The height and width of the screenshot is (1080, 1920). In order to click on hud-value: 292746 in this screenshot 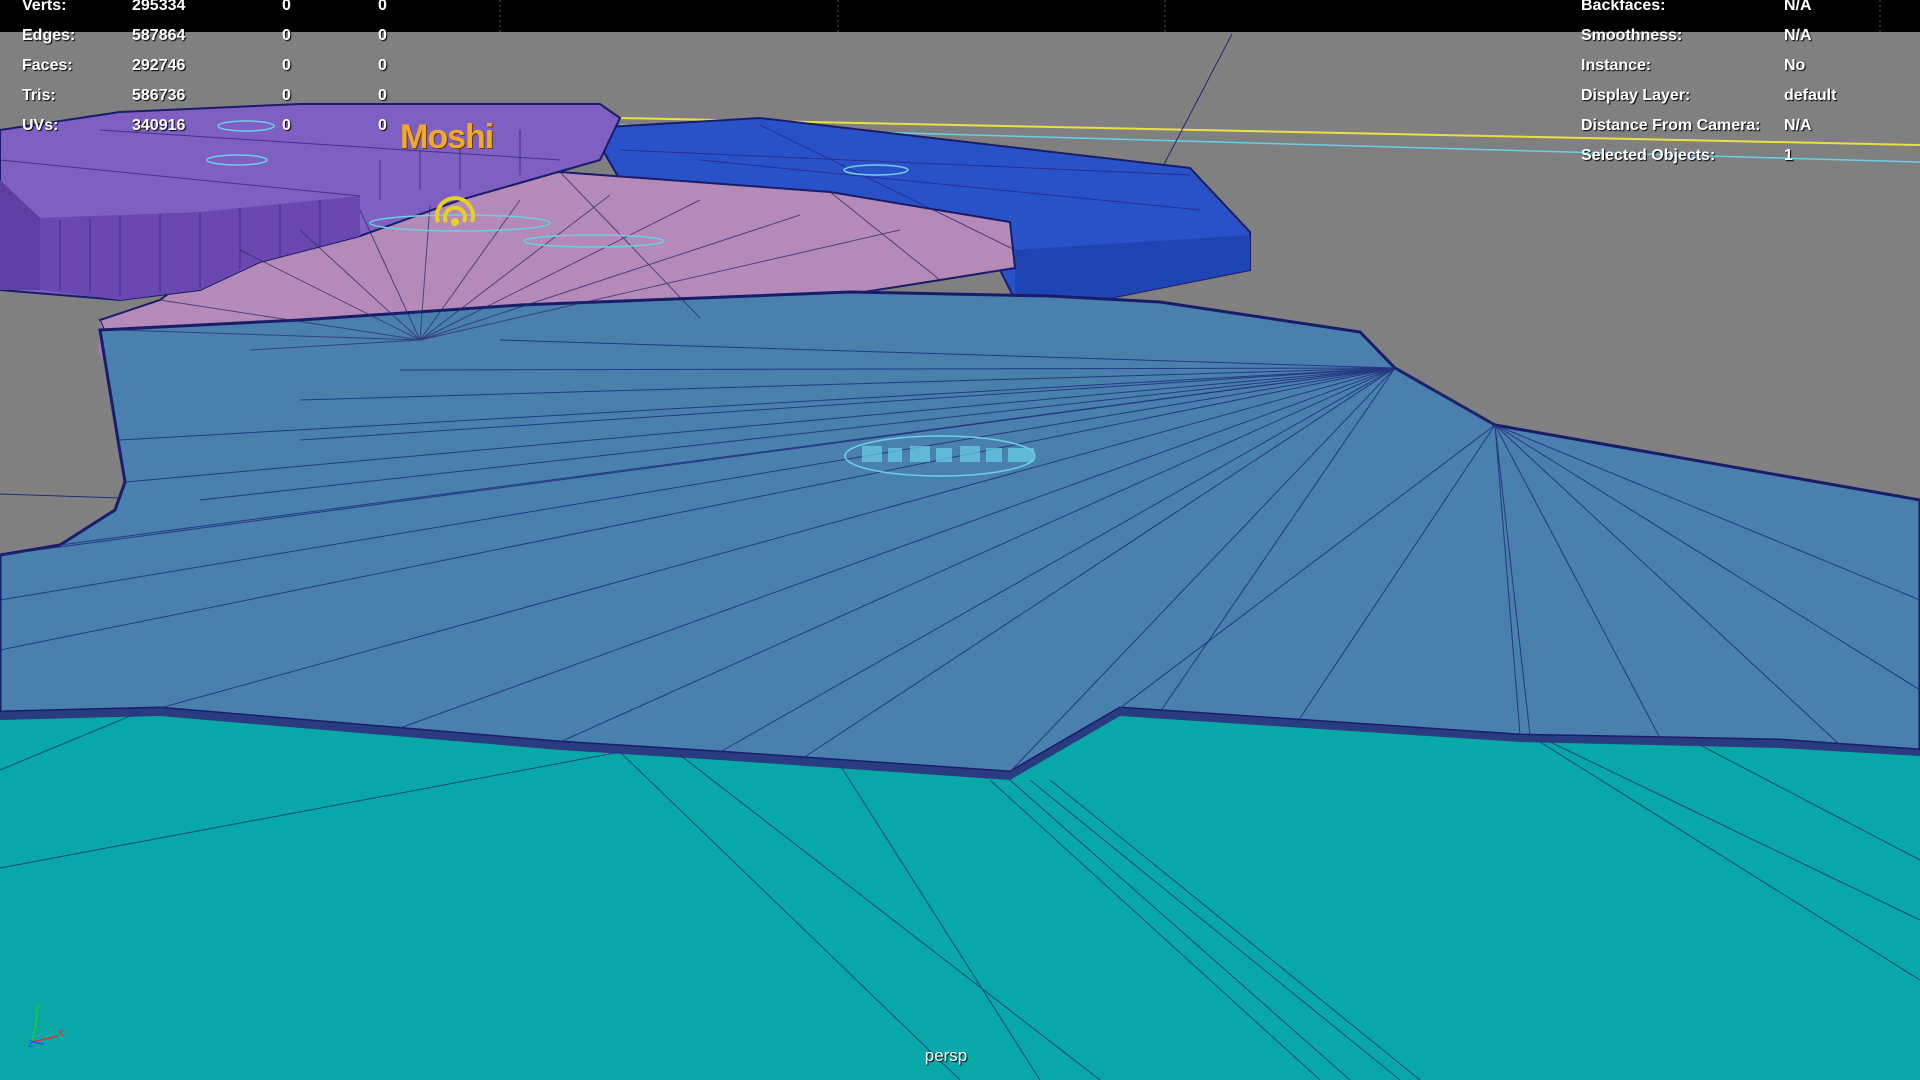, I will do `click(159, 65)`.